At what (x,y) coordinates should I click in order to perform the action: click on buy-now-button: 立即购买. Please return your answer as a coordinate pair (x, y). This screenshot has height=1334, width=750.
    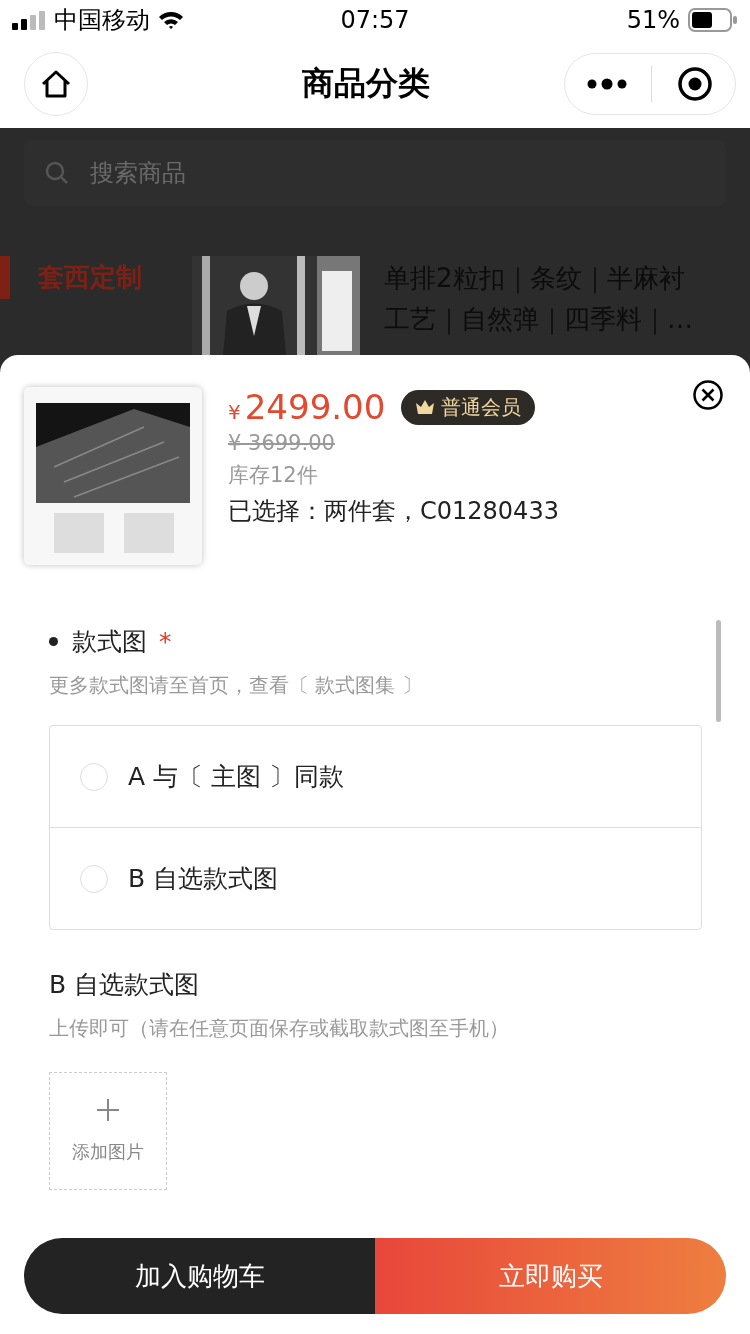
    Looking at the image, I should click on (550, 1276).